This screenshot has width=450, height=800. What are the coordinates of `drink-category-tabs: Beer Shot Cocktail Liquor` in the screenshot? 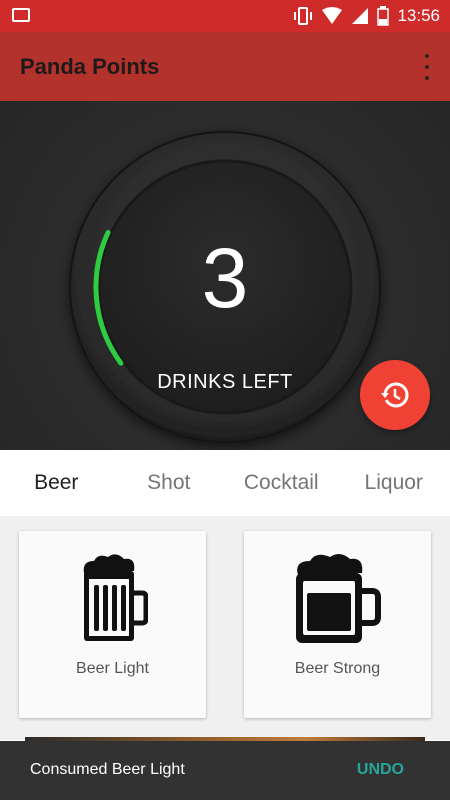 It's located at (225, 483).